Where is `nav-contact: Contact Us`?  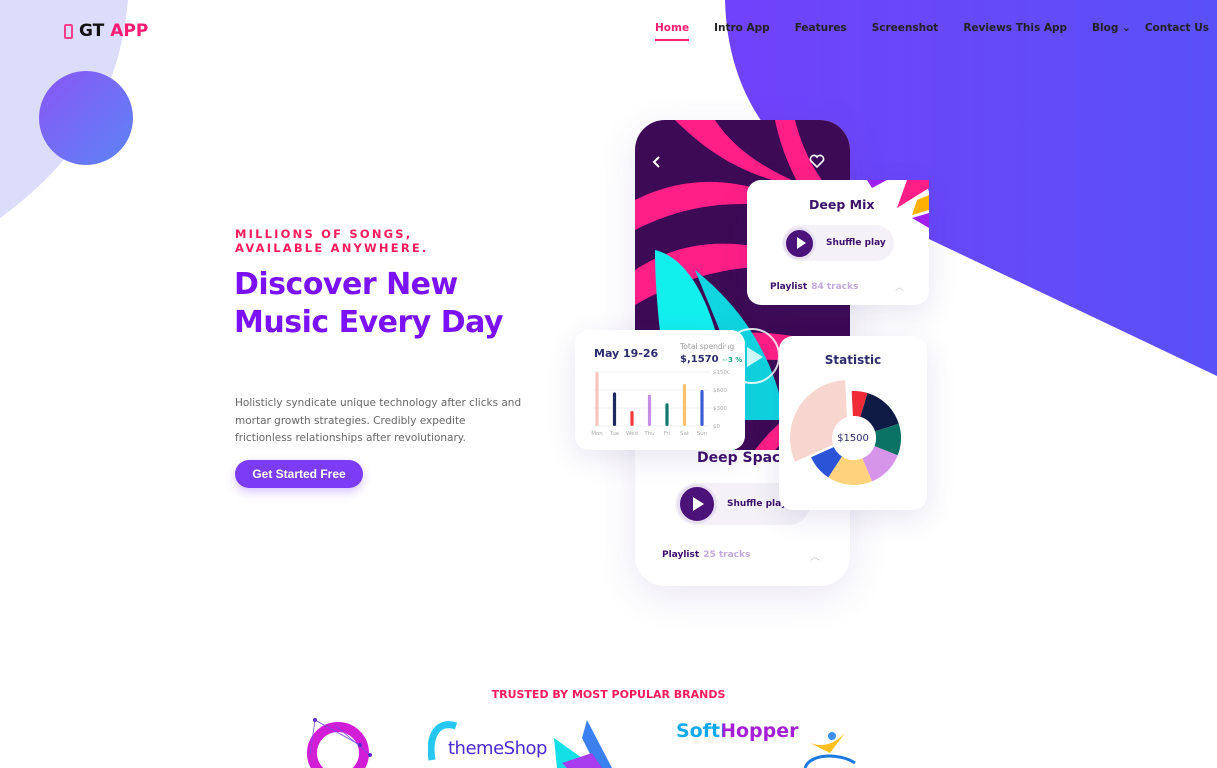
nav-contact: Contact Us is located at coordinates (1177, 31).